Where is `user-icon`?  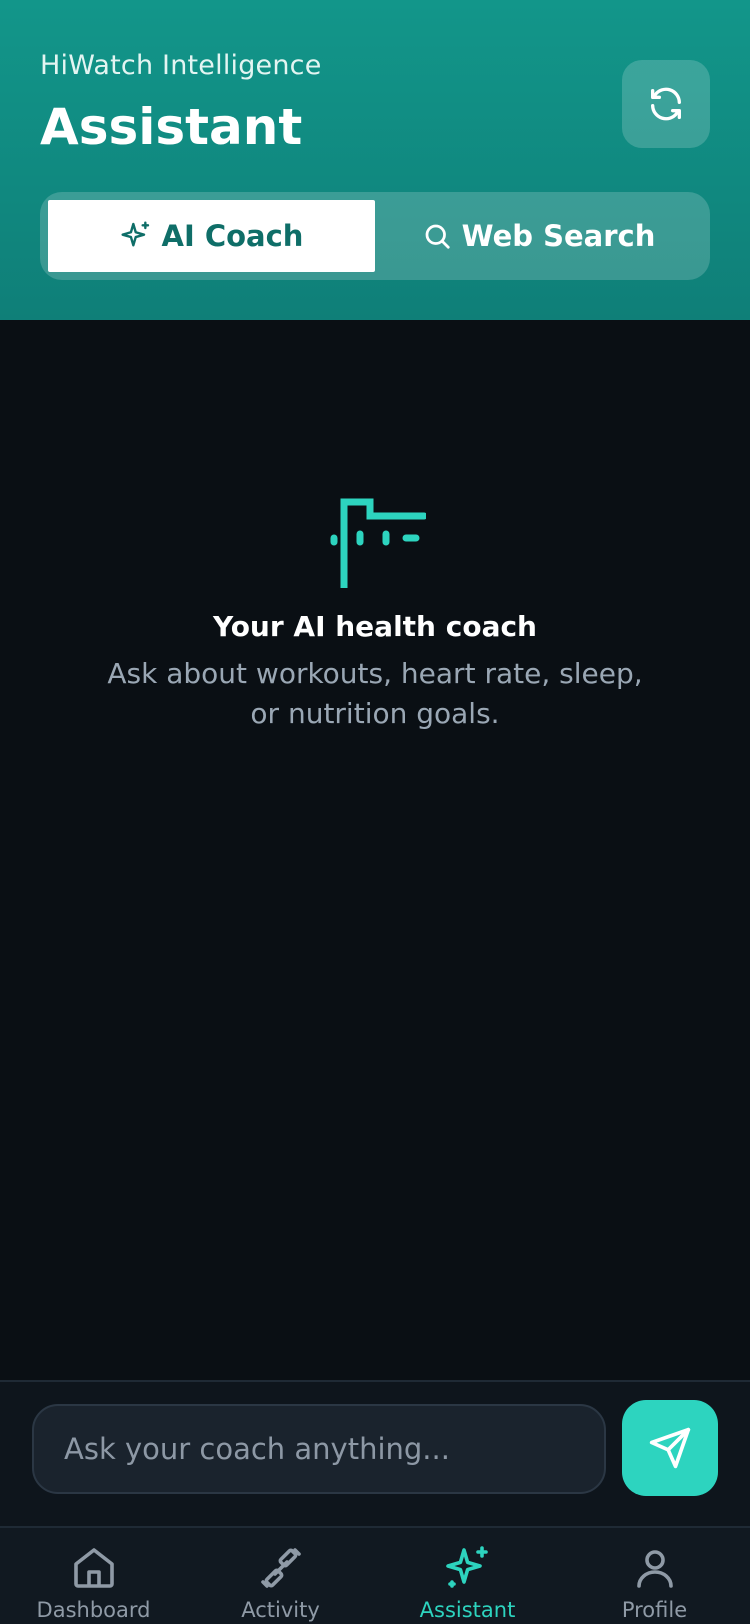 user-icon is located at coordinates (654, 1569).